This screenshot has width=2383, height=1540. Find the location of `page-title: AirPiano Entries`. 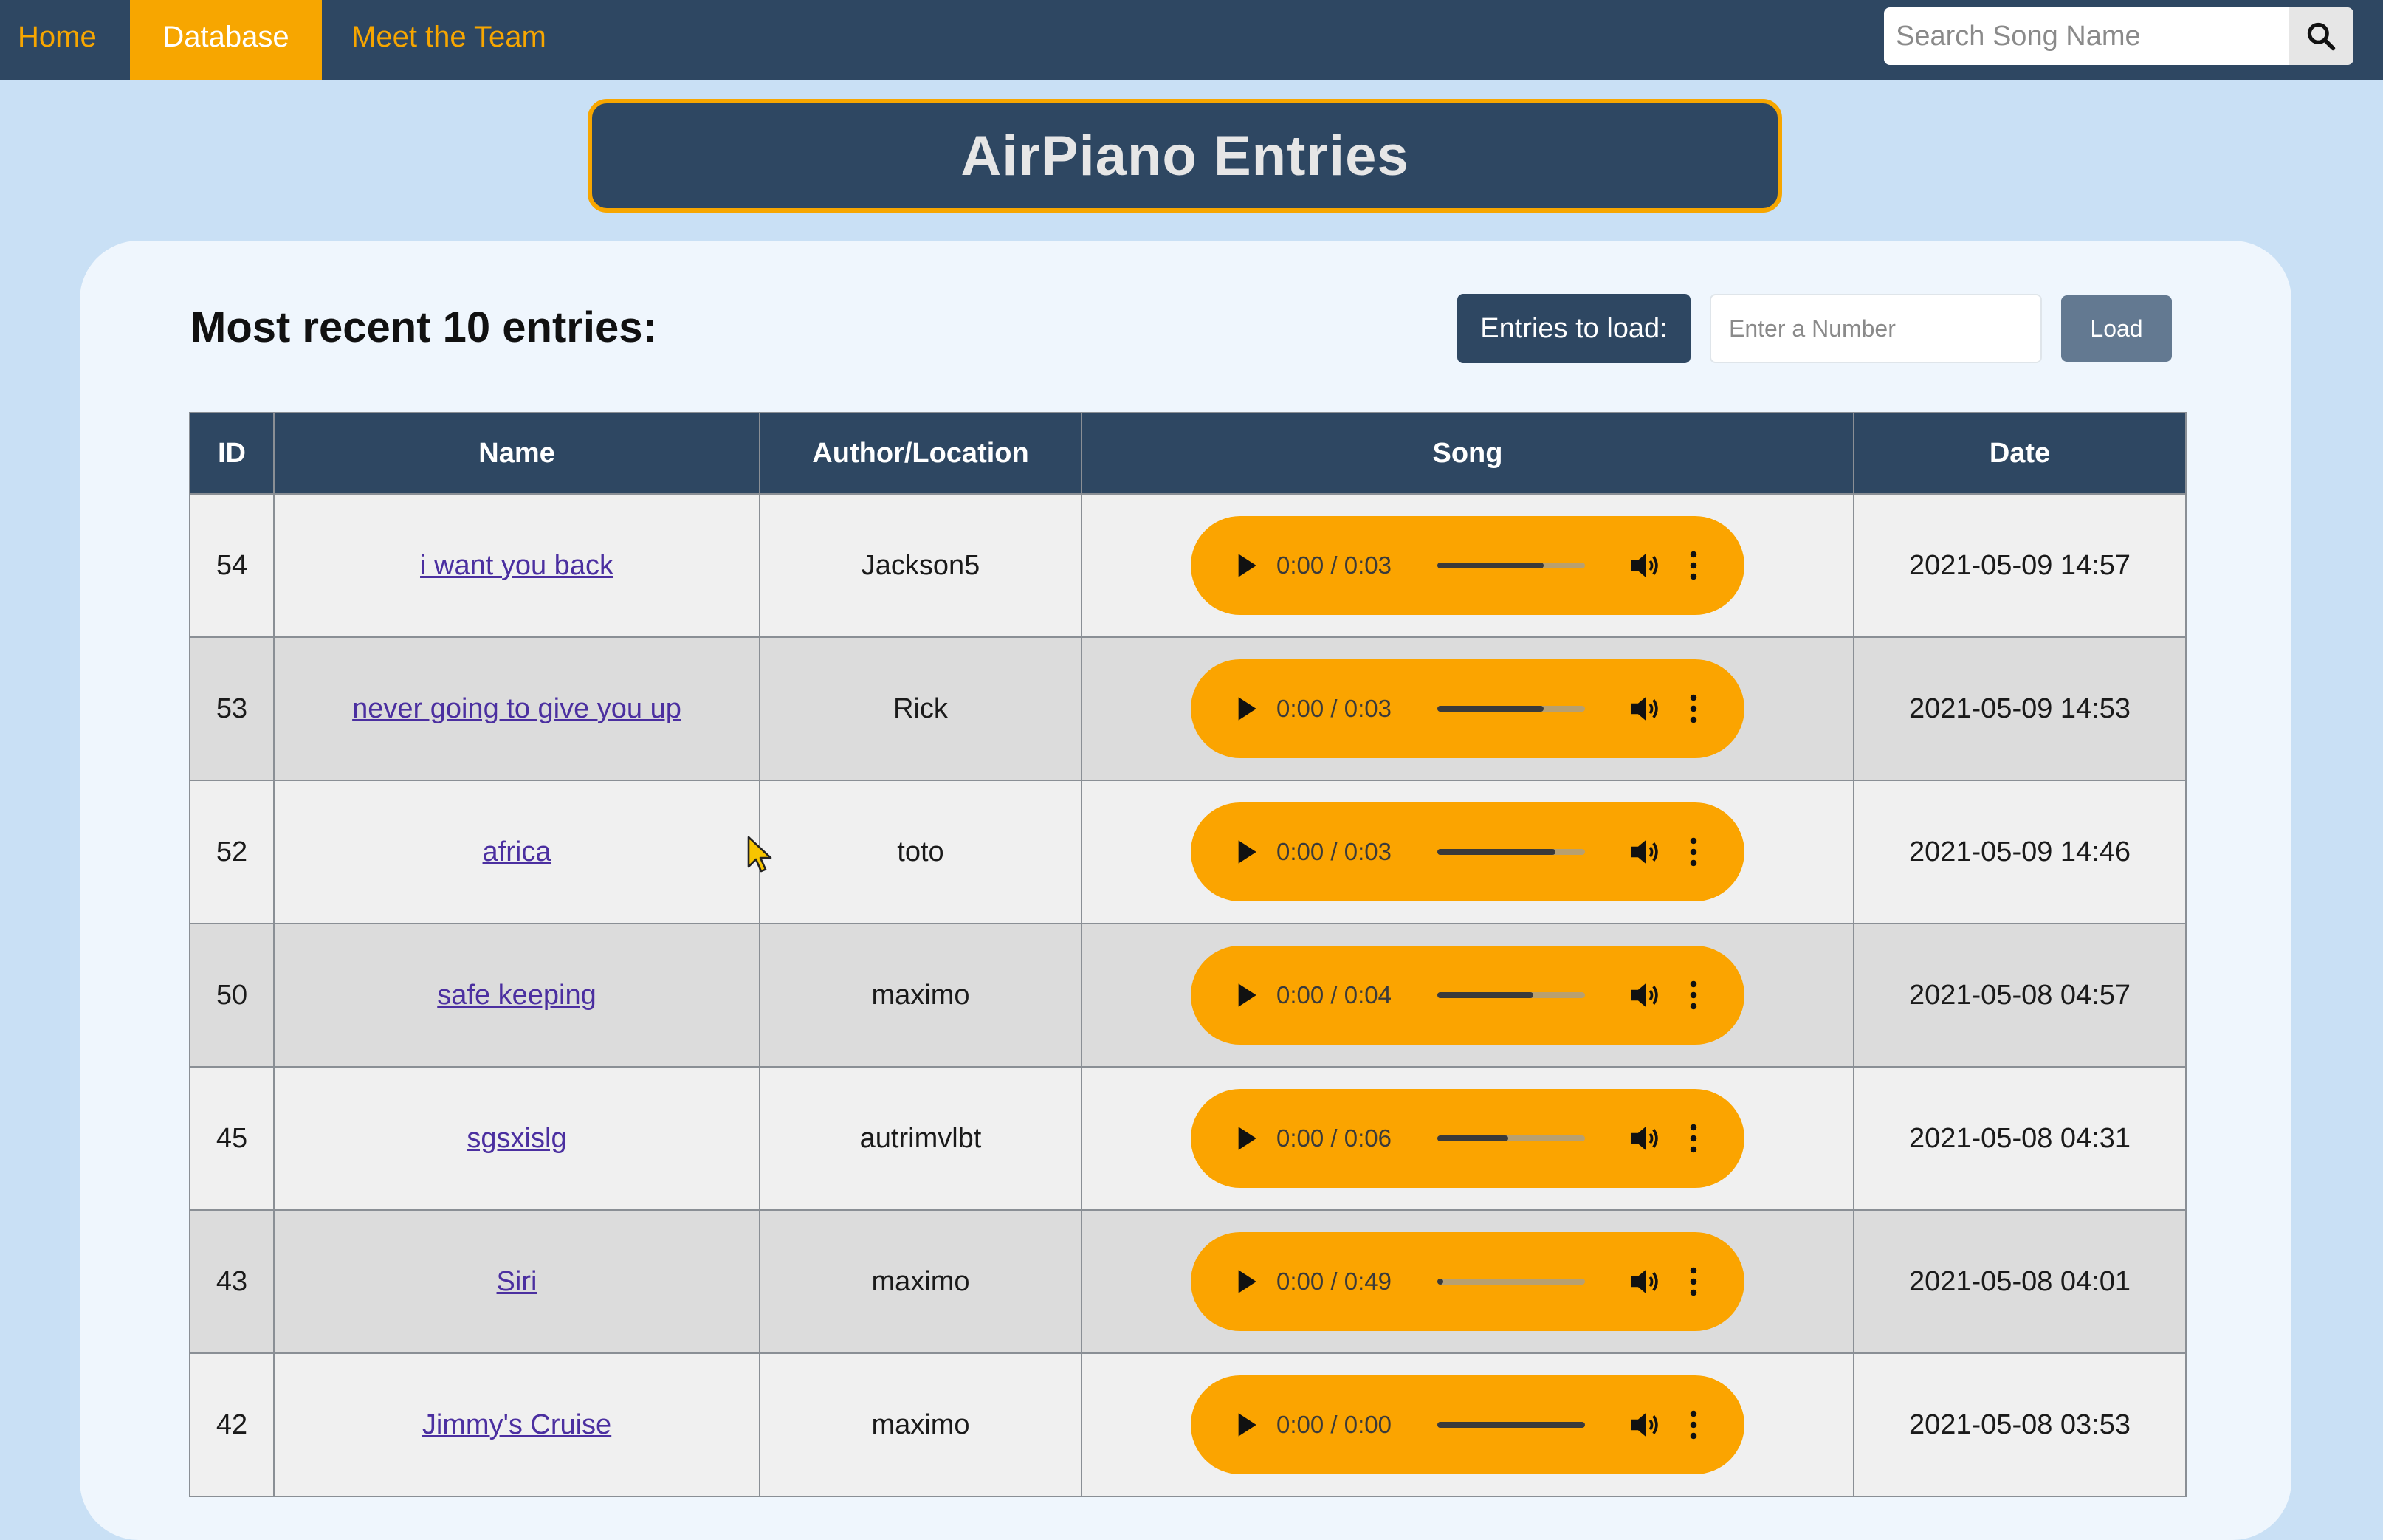

page-title: AirPiano Entries is located at coordinates (1184, 156).